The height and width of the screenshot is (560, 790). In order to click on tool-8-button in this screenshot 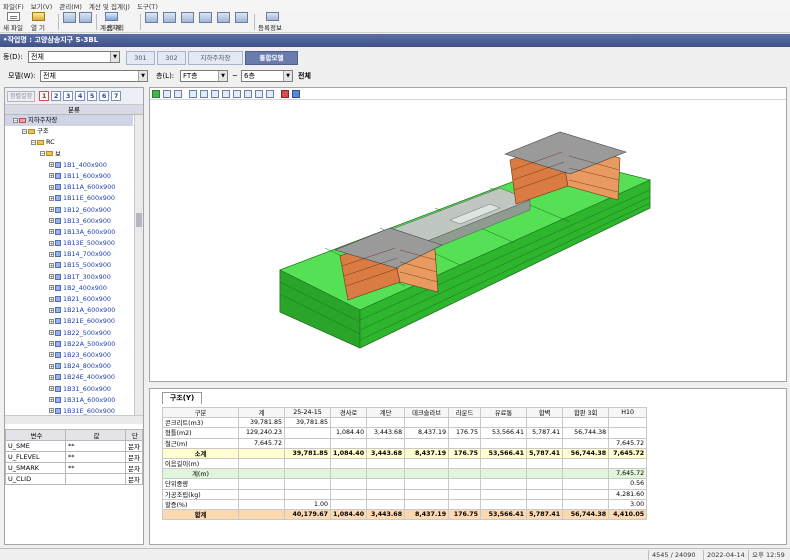, I will do `click(241, 22)`.